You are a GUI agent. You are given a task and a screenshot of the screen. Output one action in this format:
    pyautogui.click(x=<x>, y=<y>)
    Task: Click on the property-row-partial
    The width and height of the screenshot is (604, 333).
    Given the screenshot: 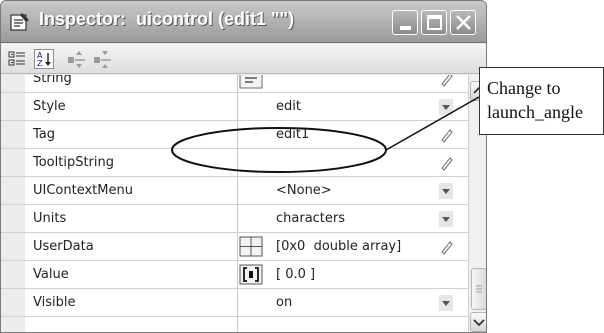 What is the action you would take?
    pyautogui.click(x=234, y=324)
    